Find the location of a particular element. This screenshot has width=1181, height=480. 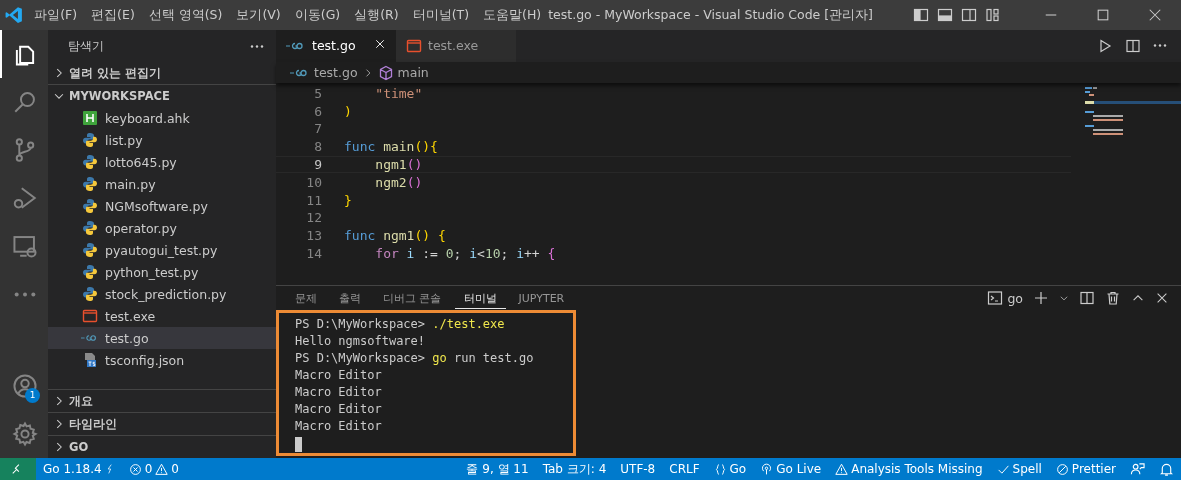

status-item: Prettier is located at coordinates (1085, 469).